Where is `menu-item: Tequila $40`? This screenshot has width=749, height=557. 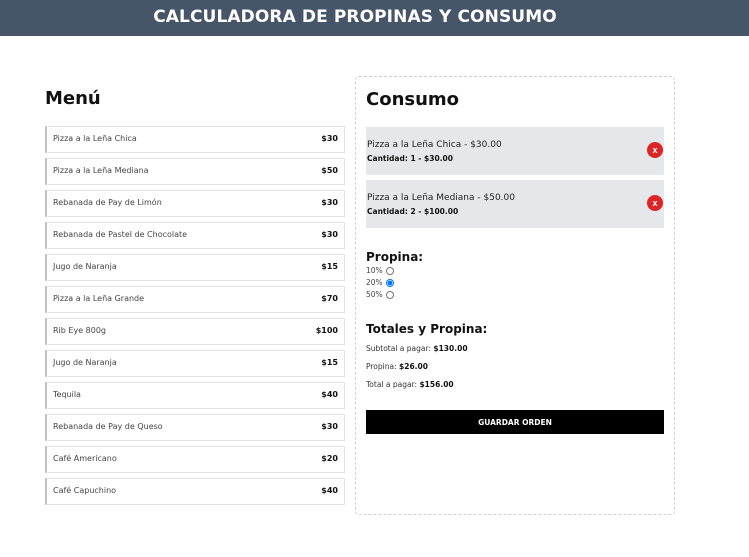
menu-item: Tequila $40 is located at coordinates (195, 395).